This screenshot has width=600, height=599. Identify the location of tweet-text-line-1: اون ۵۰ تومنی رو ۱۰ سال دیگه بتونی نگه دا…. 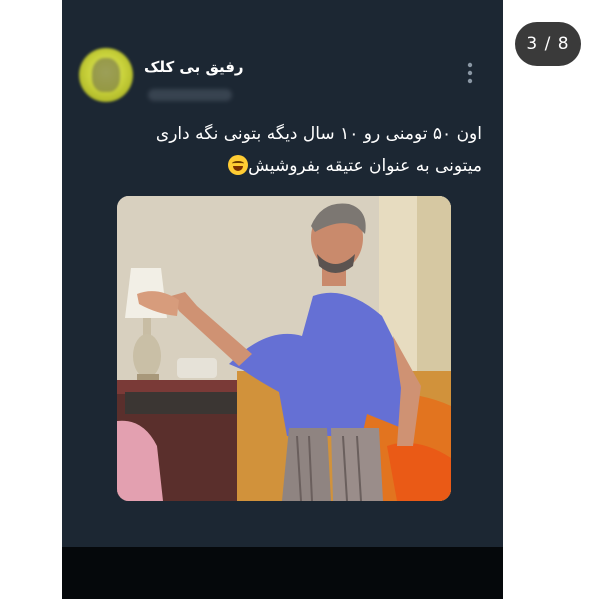
(318, 134).